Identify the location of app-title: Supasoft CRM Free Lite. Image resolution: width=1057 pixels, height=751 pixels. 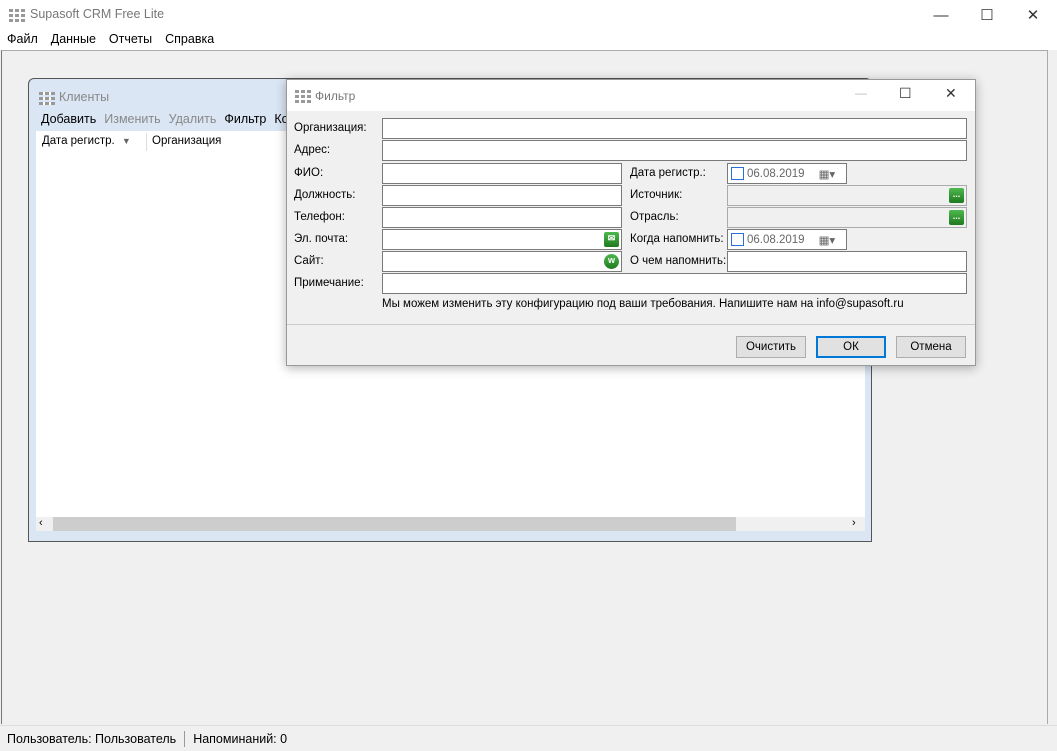
(97, 14).